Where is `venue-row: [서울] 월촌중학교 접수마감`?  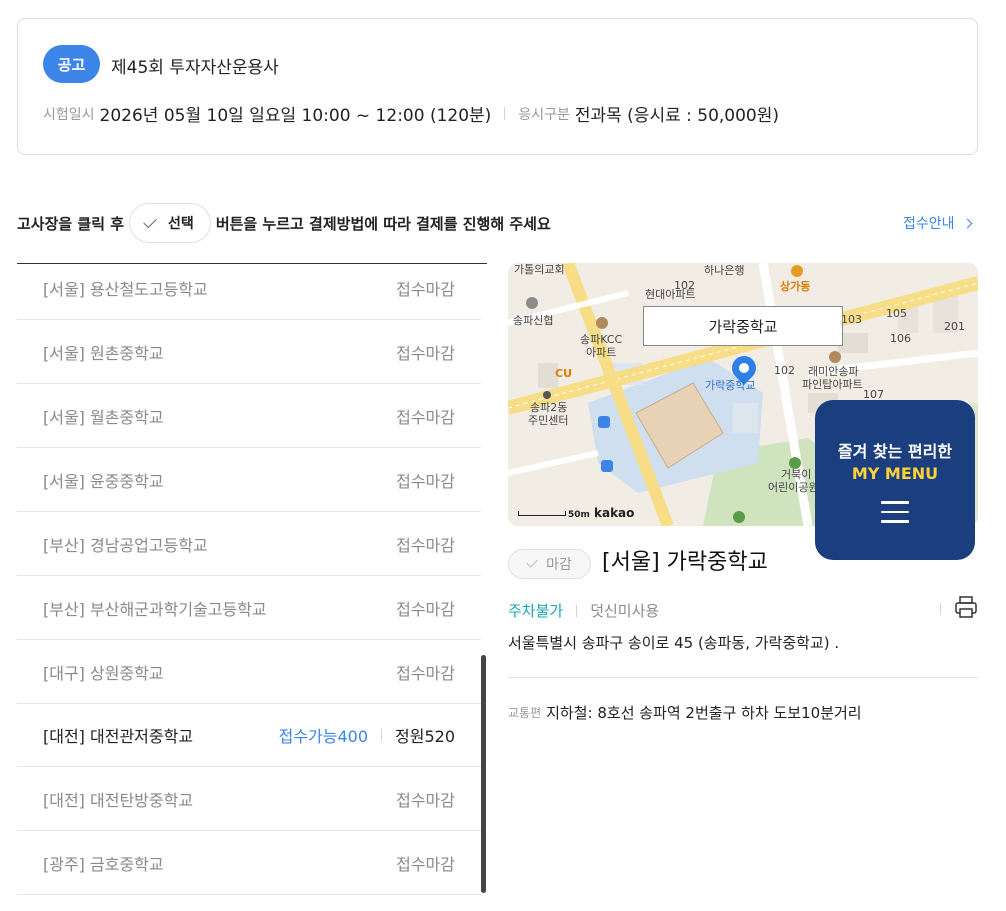
venue-row: [서울] 월촌중학교 접수마감 is located at coordinates (249, 416).